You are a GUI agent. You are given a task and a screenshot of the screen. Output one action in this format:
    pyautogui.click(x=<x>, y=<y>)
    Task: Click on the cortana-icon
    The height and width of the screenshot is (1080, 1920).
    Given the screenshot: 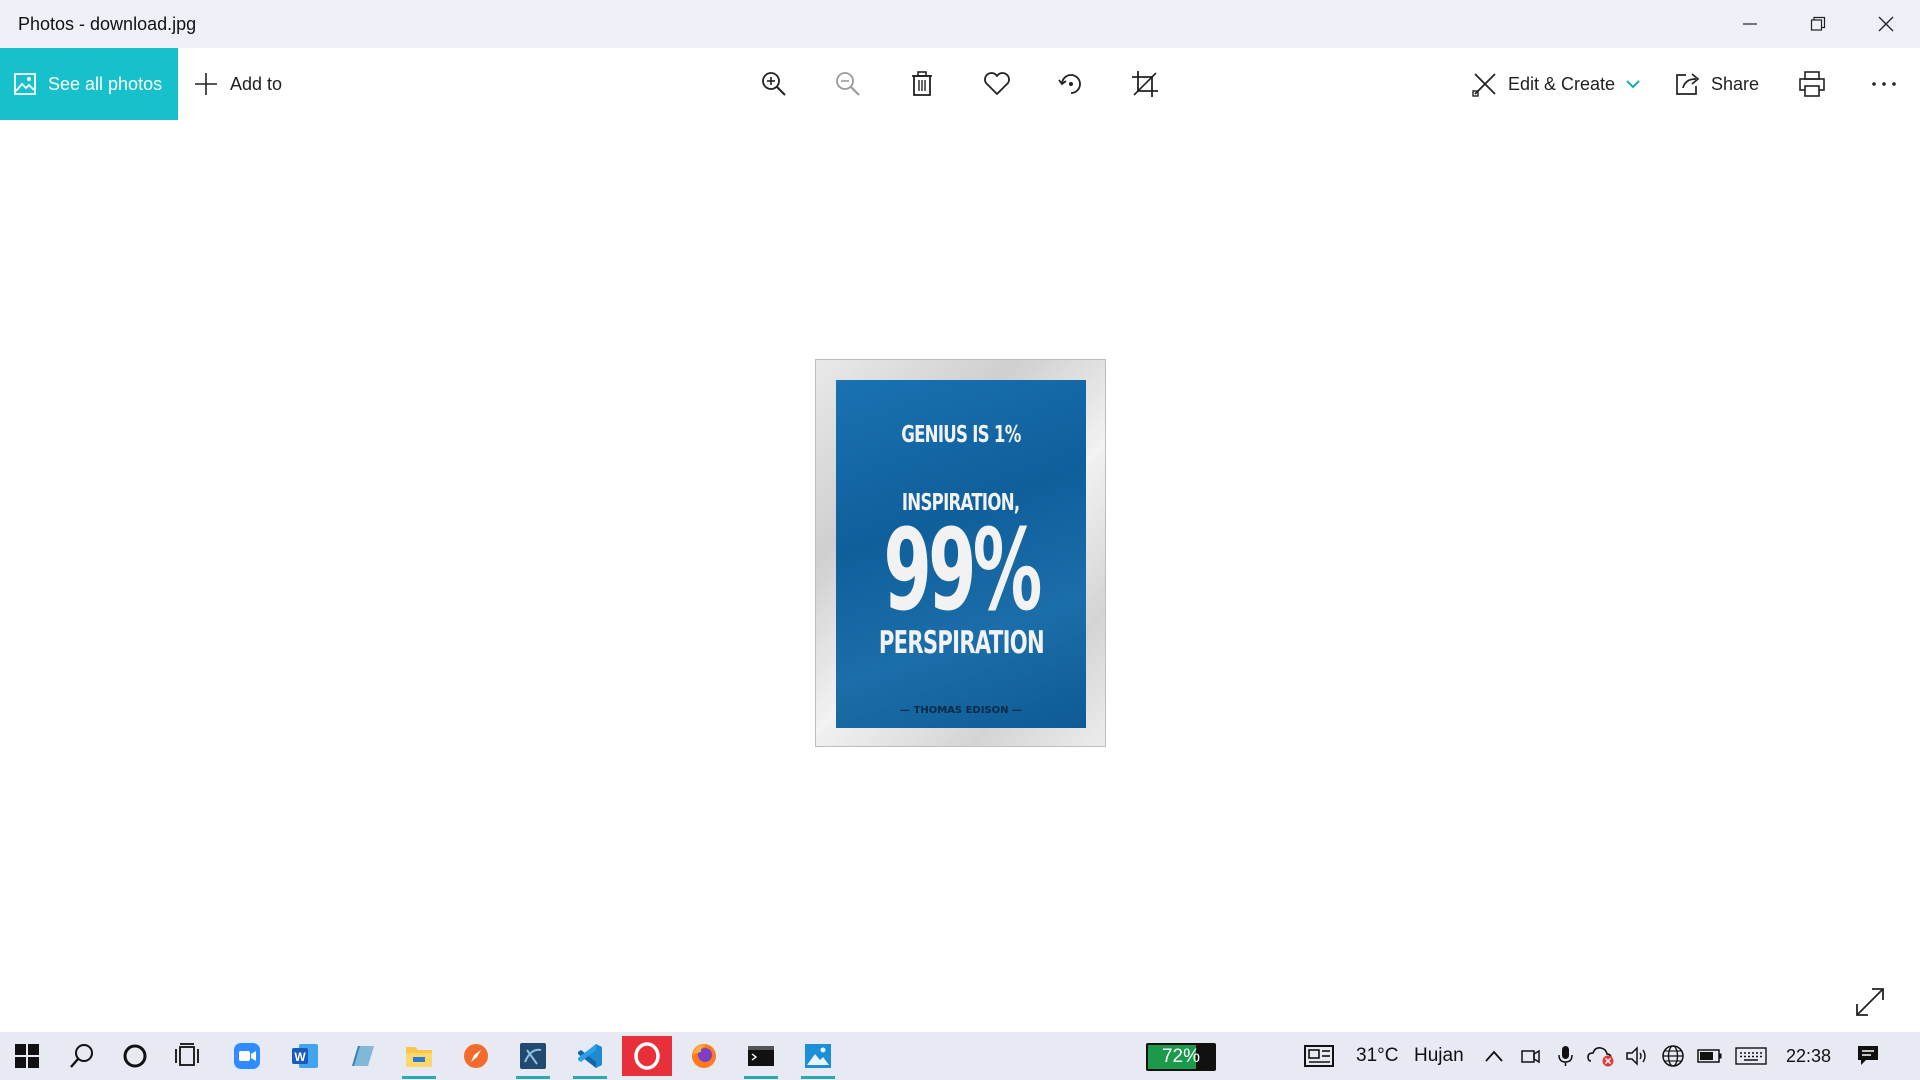 What is the action you would take?
    pyautogui.click(x=135, y=1056)
    